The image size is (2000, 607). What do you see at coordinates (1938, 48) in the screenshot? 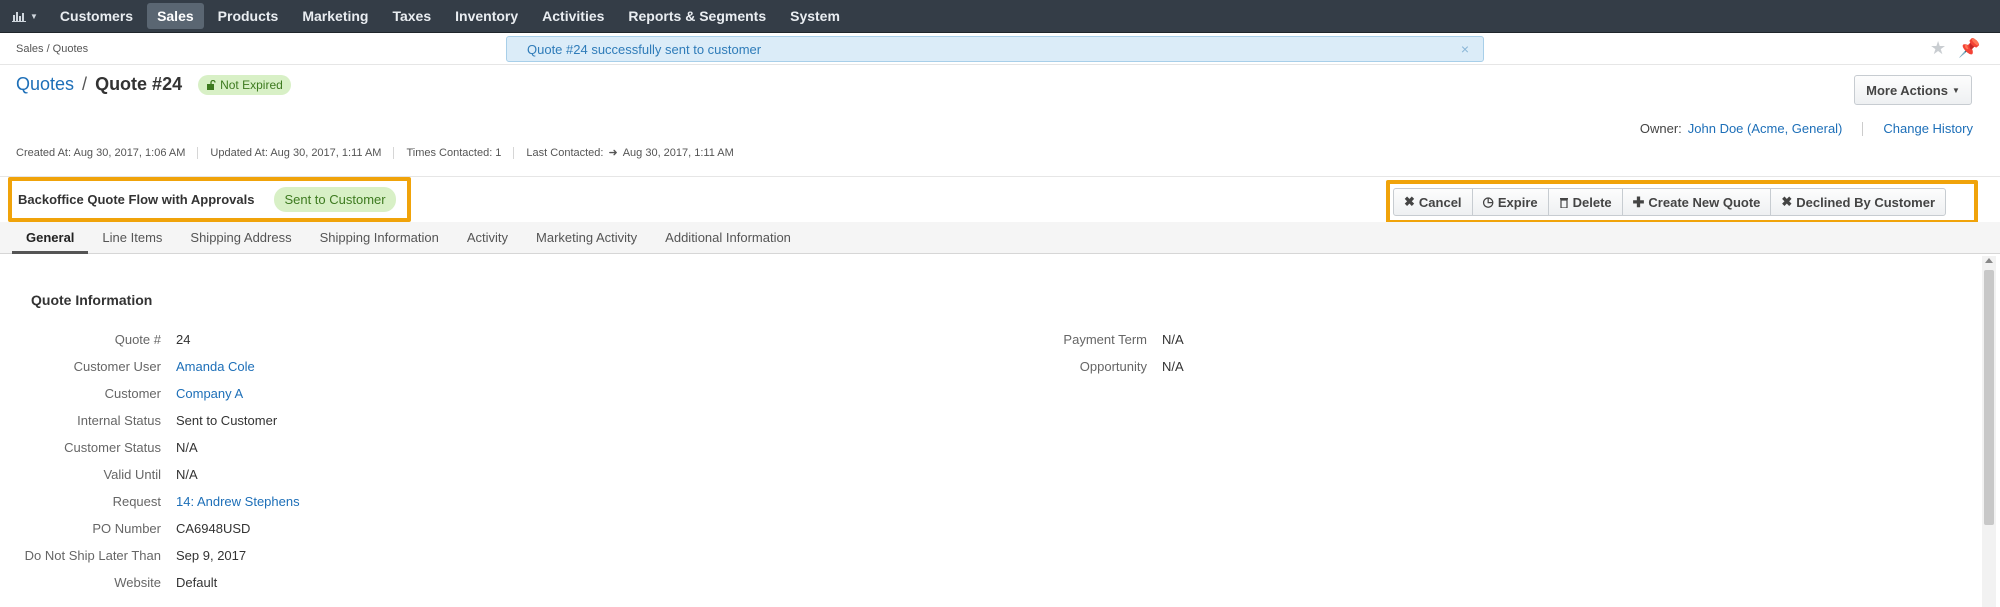
I see `star-icon: ★` at bounding box center [1938, 48].